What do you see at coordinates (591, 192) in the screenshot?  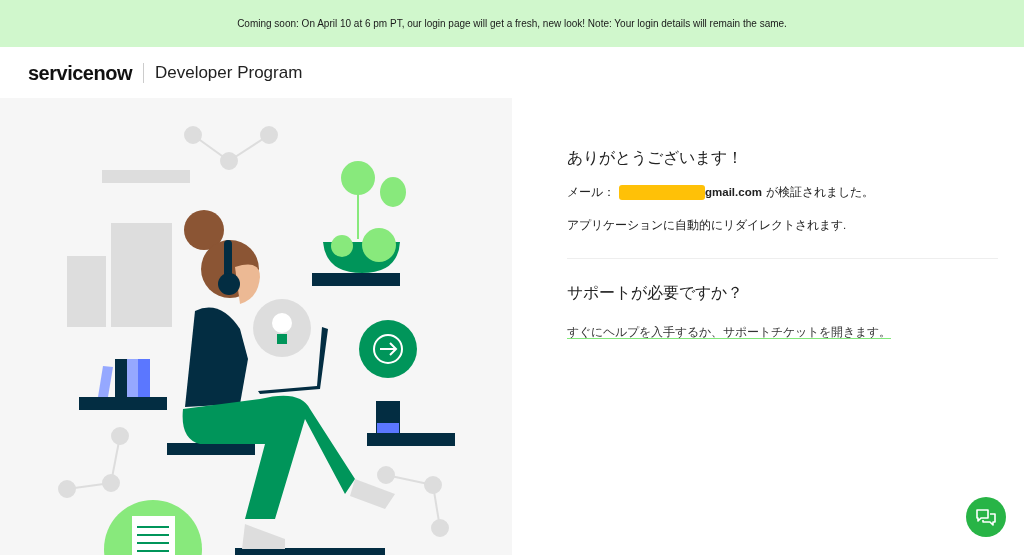 I see `email-label: メール：` at bounding box center [591, 192].